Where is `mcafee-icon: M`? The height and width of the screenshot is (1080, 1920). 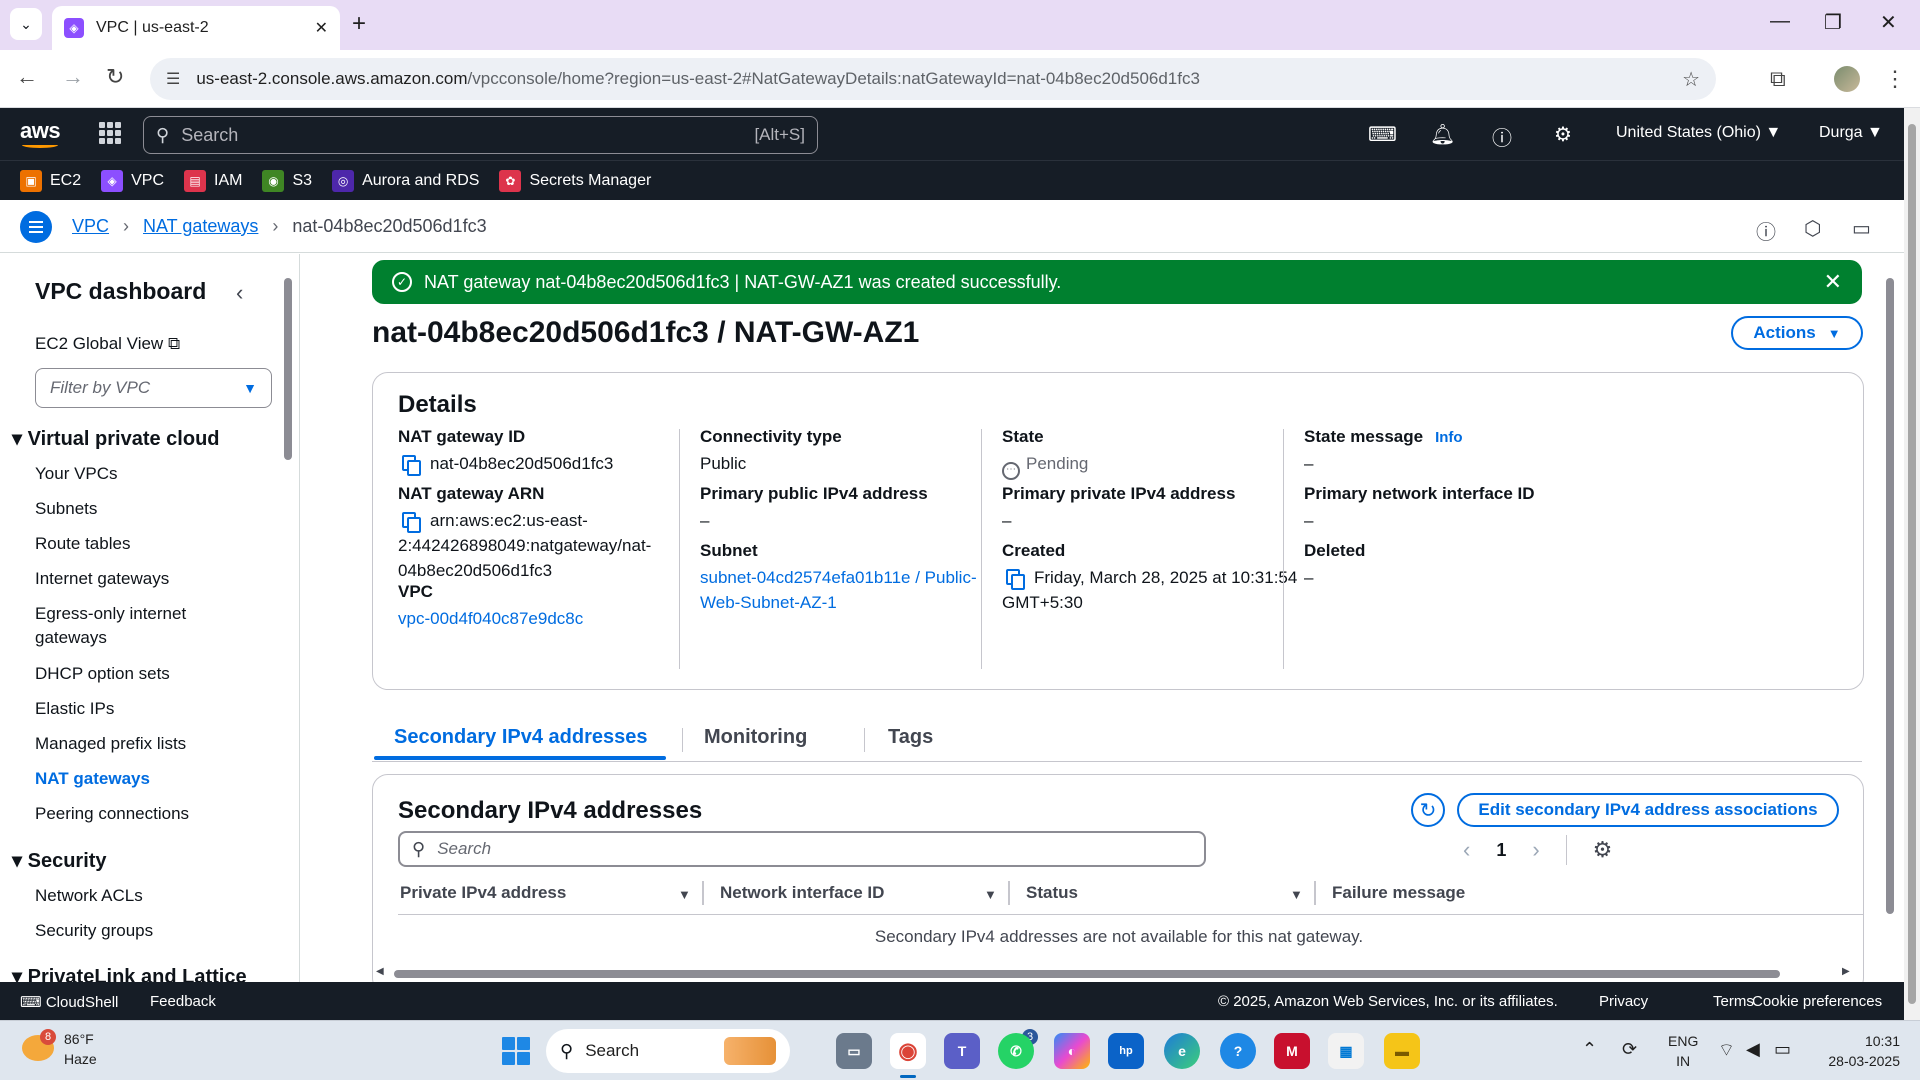
mcafee-icon: M is located at coordinates (1292, 1051).